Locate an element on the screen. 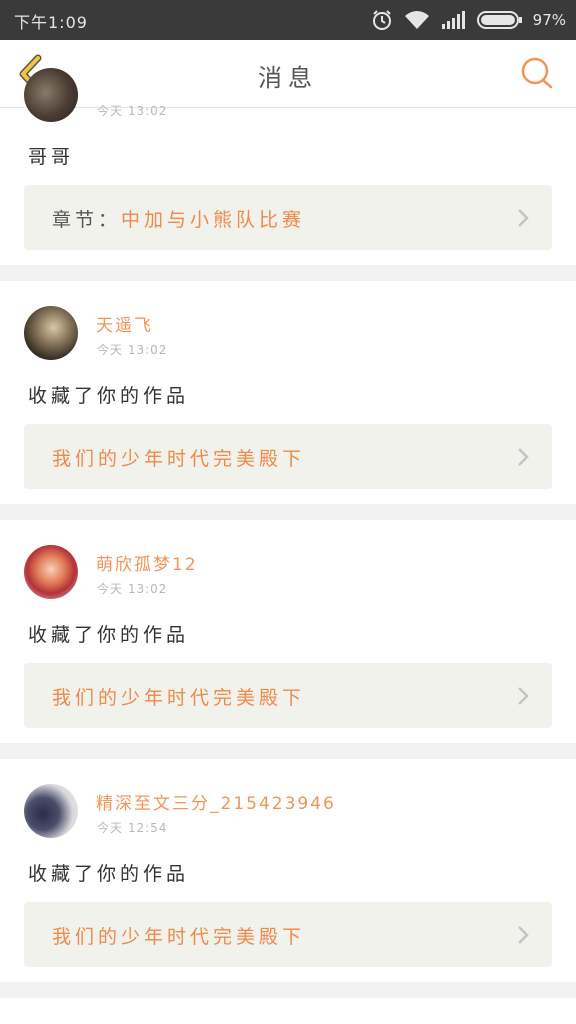 The height and width of the screenshot is (1024, 576). search-button is located at coordinates (537, 73).